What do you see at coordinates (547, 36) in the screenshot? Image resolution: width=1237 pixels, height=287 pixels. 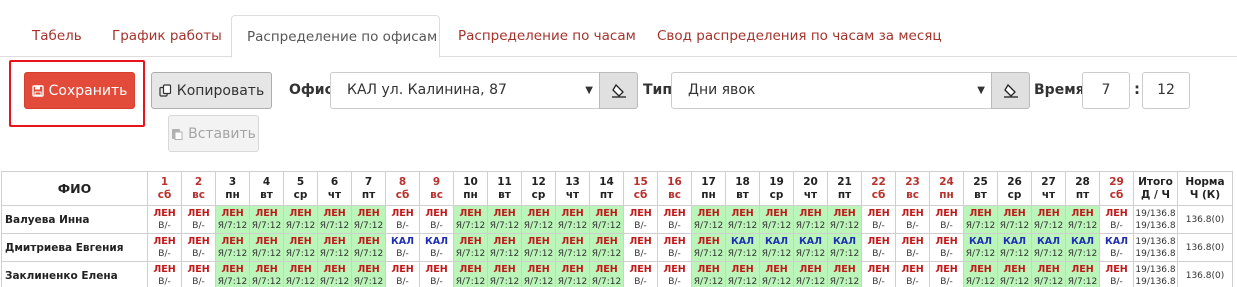 I see `tab-hour-distribution: Распределение по часам` at bounding box center [547, 36].